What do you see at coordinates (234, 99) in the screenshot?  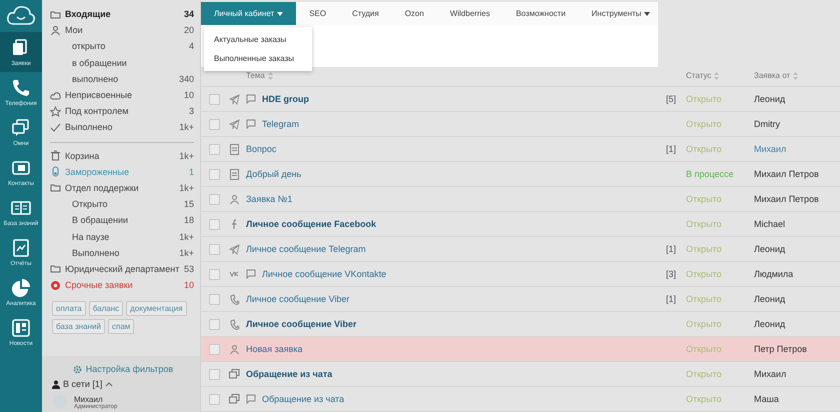 I see `paper-plane-icon` at bounding box center [234, 99].